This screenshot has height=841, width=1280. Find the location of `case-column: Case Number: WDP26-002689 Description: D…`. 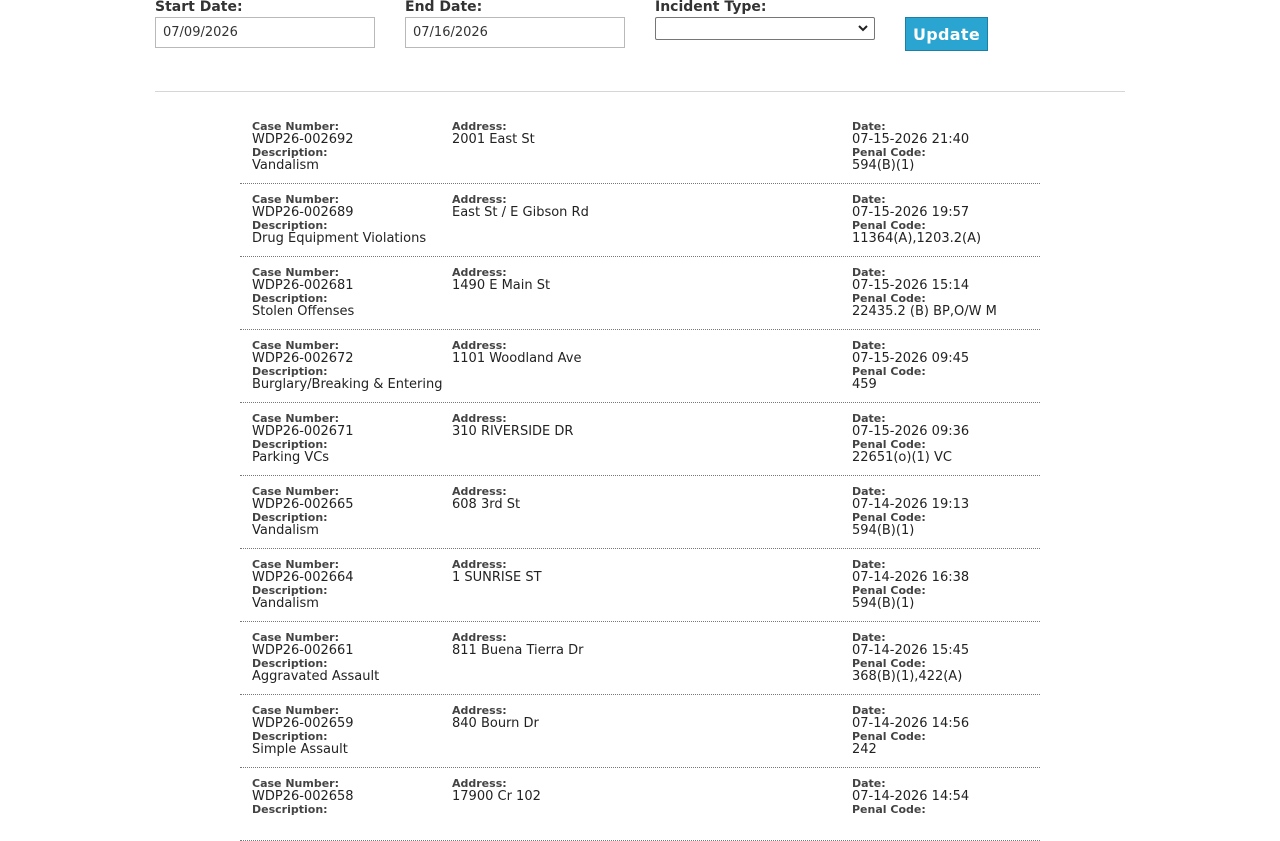

case-column: Case Number: WDP26-002689 Description: D… is located at coordinates (339, 220).